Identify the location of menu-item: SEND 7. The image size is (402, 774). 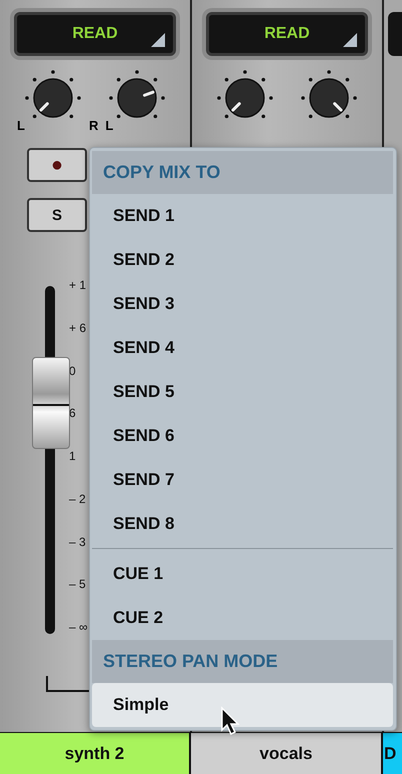
(242, 480).